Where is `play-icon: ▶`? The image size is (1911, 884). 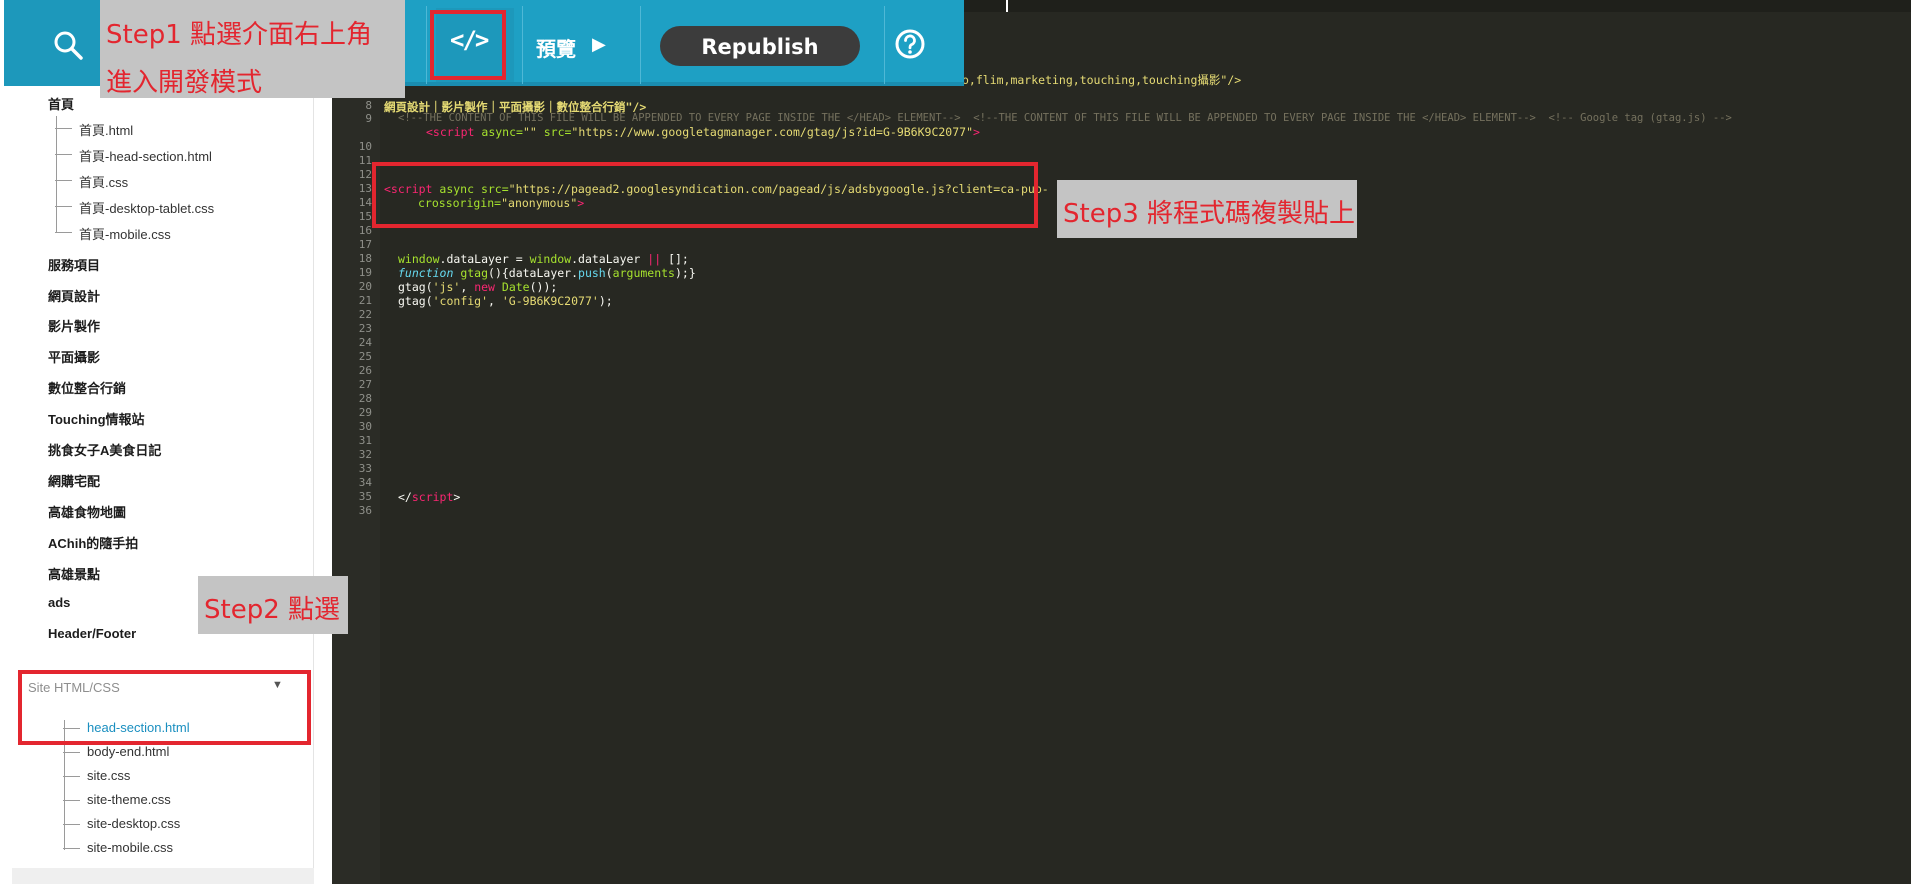
play-icon: ▶ is located at coordinates (599, 44).